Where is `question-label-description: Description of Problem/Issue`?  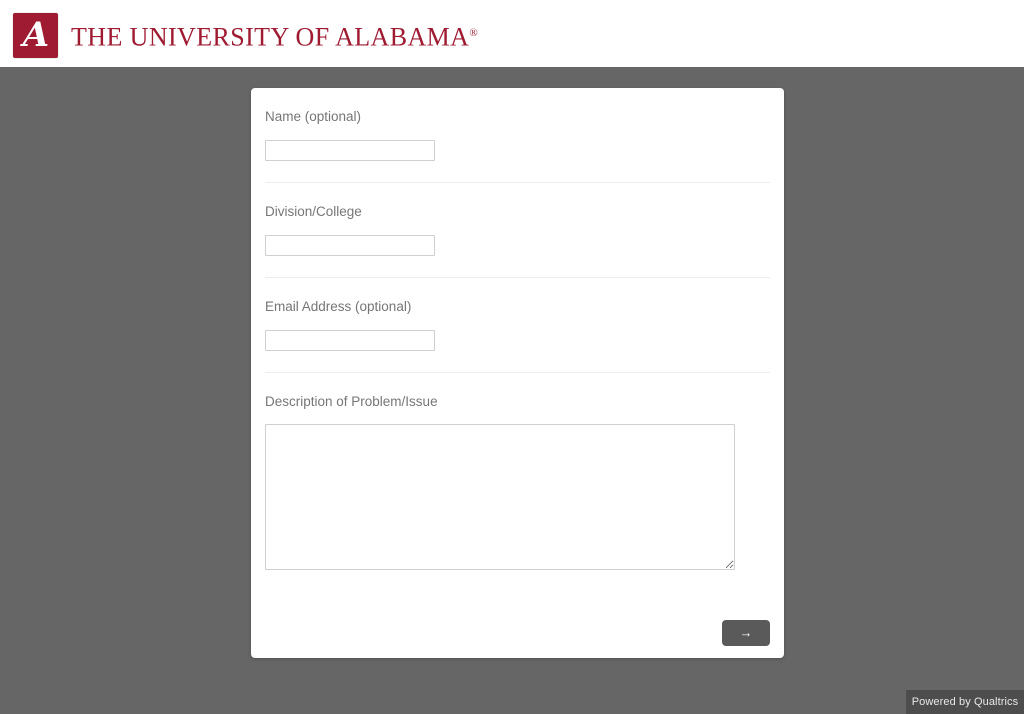
question-label-description: Description of Problem/Issue is located at coordinates (351, 401).